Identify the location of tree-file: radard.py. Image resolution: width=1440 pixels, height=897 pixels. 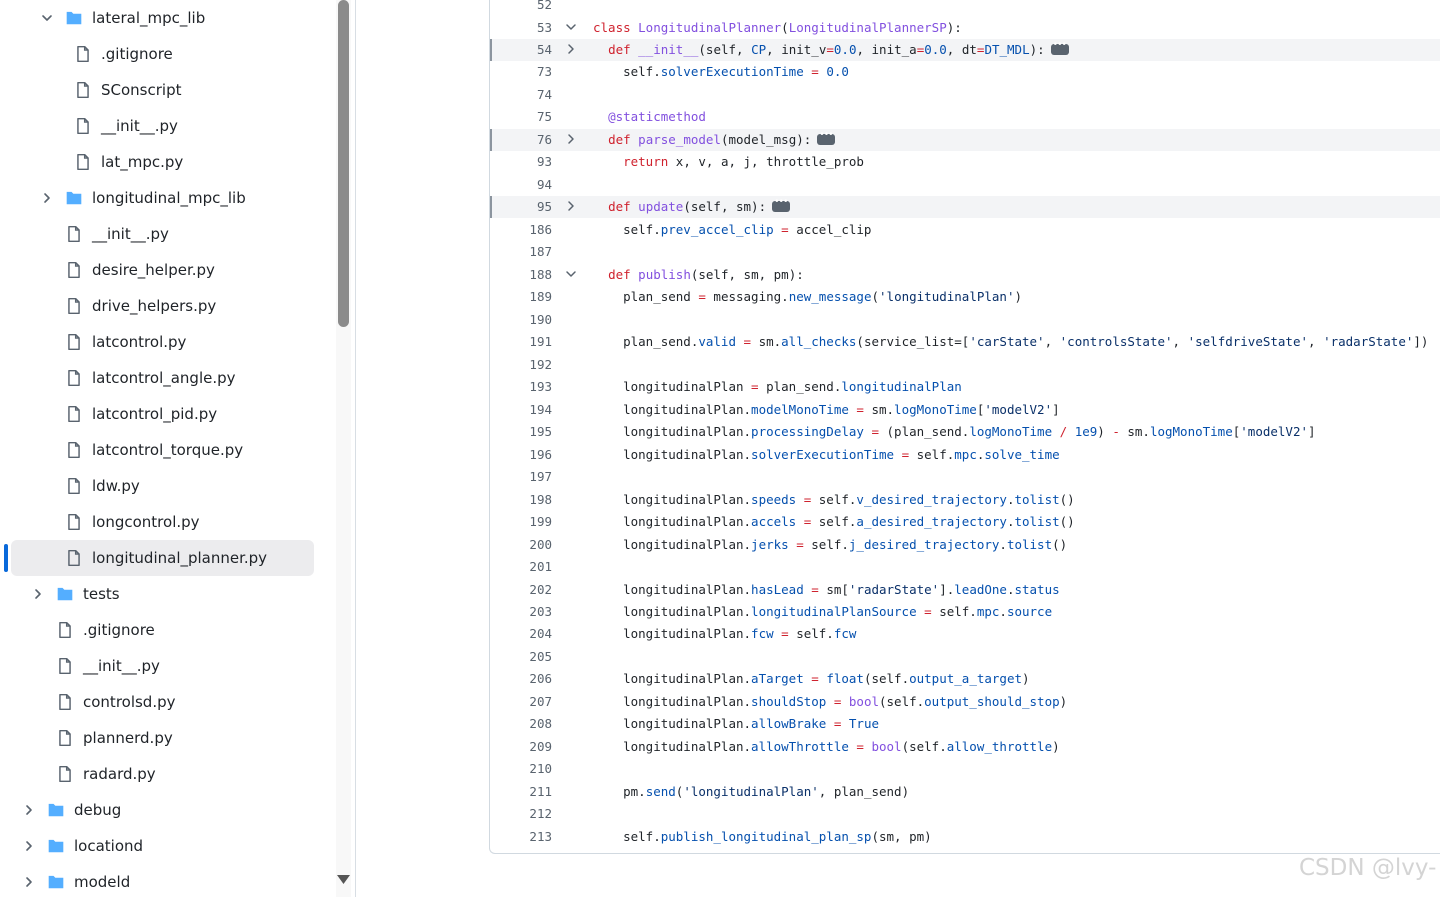
(168, 774).